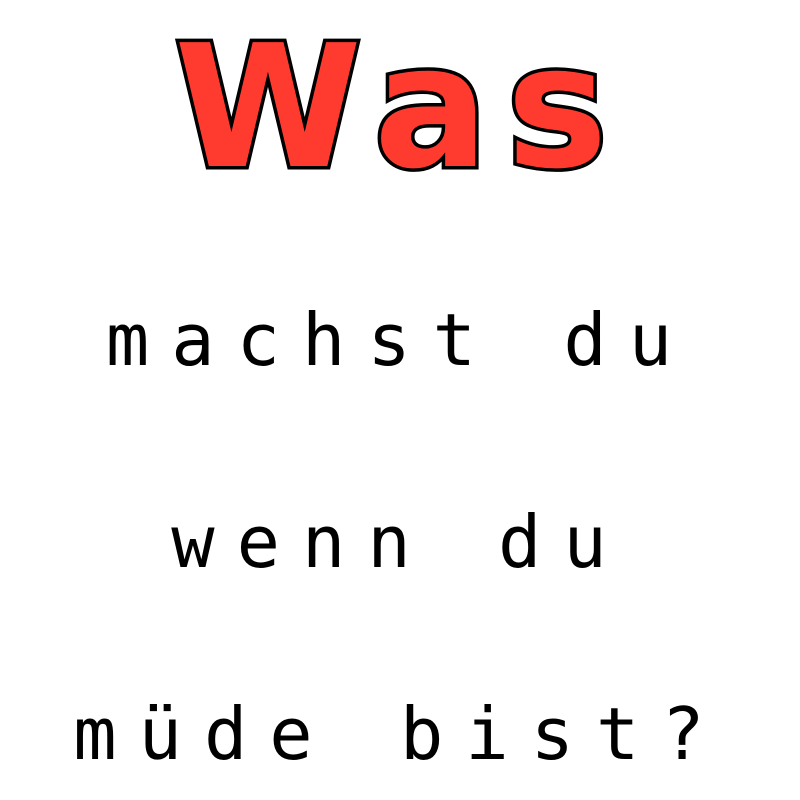 The height and width of the screenshot is (800, 800). What do you see at coordinates (400, 542) in the screenshot?
I see `text-line-2: wenn du` at bounding box center [400, 542].